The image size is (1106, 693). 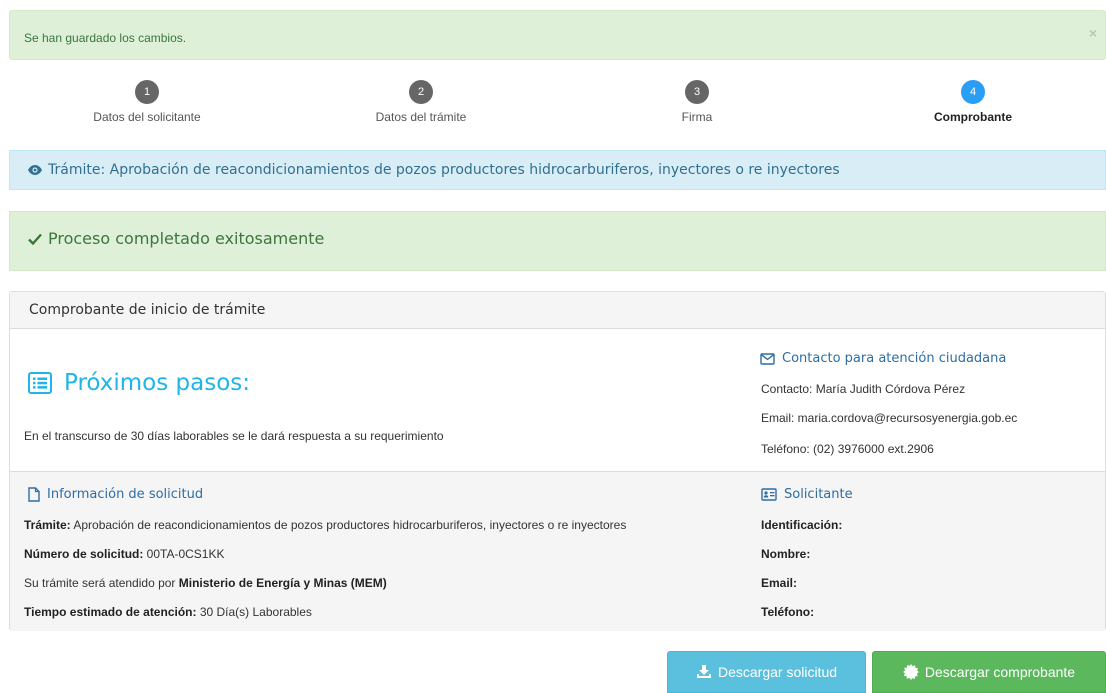 What do you see at coordinates (973, 117) in the screenshot?
I see `step-label: Comprobante` at bounding box center [973, 117].